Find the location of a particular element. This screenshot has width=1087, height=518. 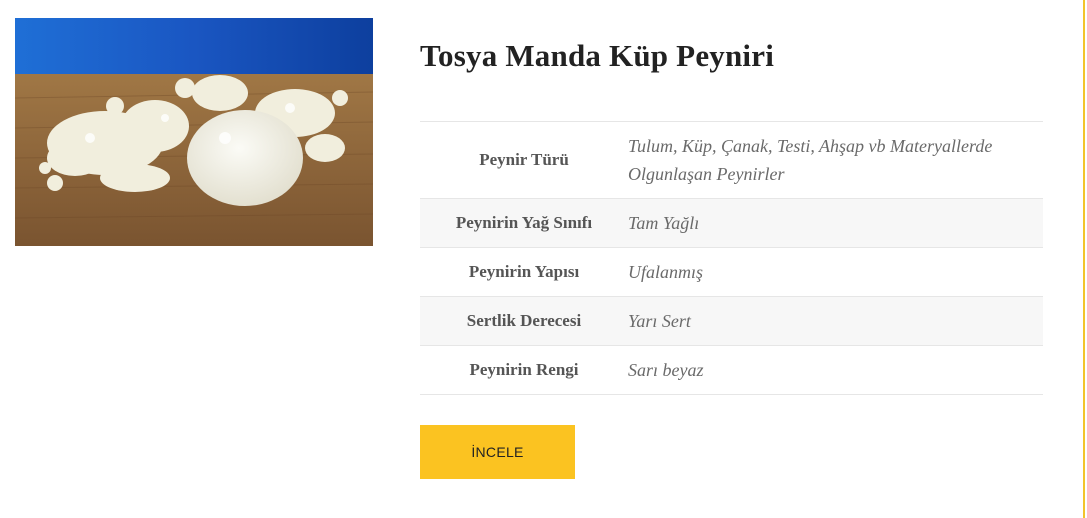

spec-label: Peynir Türü is located at coordinates (524, 160).